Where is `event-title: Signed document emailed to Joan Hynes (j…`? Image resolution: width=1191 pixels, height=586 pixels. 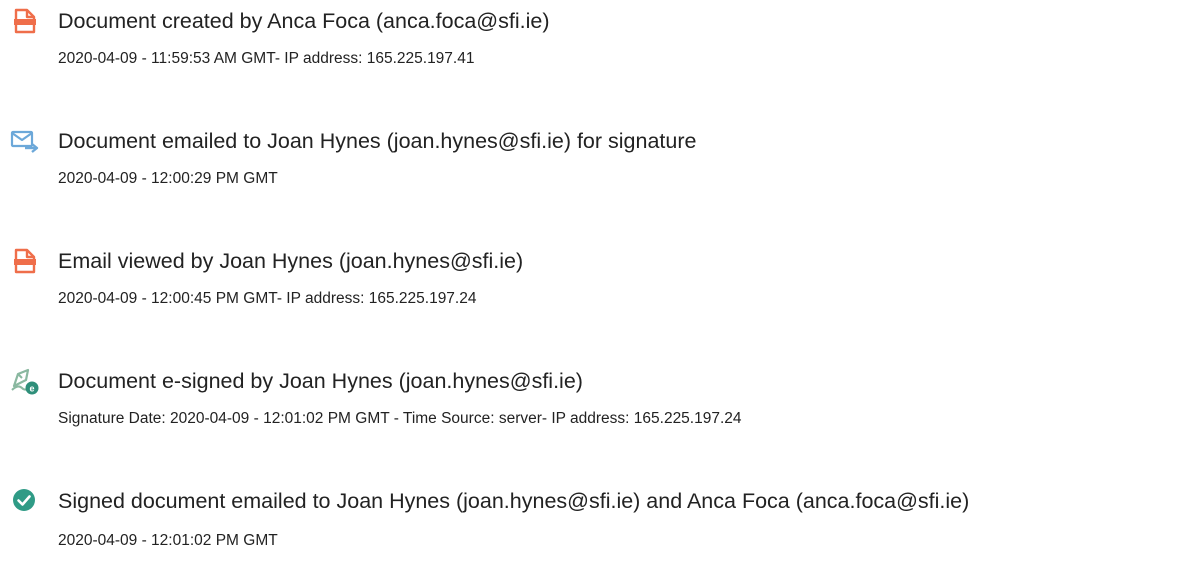
event-title: Signed document emailed to Joan Hynes (j… is located at coordinates (514, 501).